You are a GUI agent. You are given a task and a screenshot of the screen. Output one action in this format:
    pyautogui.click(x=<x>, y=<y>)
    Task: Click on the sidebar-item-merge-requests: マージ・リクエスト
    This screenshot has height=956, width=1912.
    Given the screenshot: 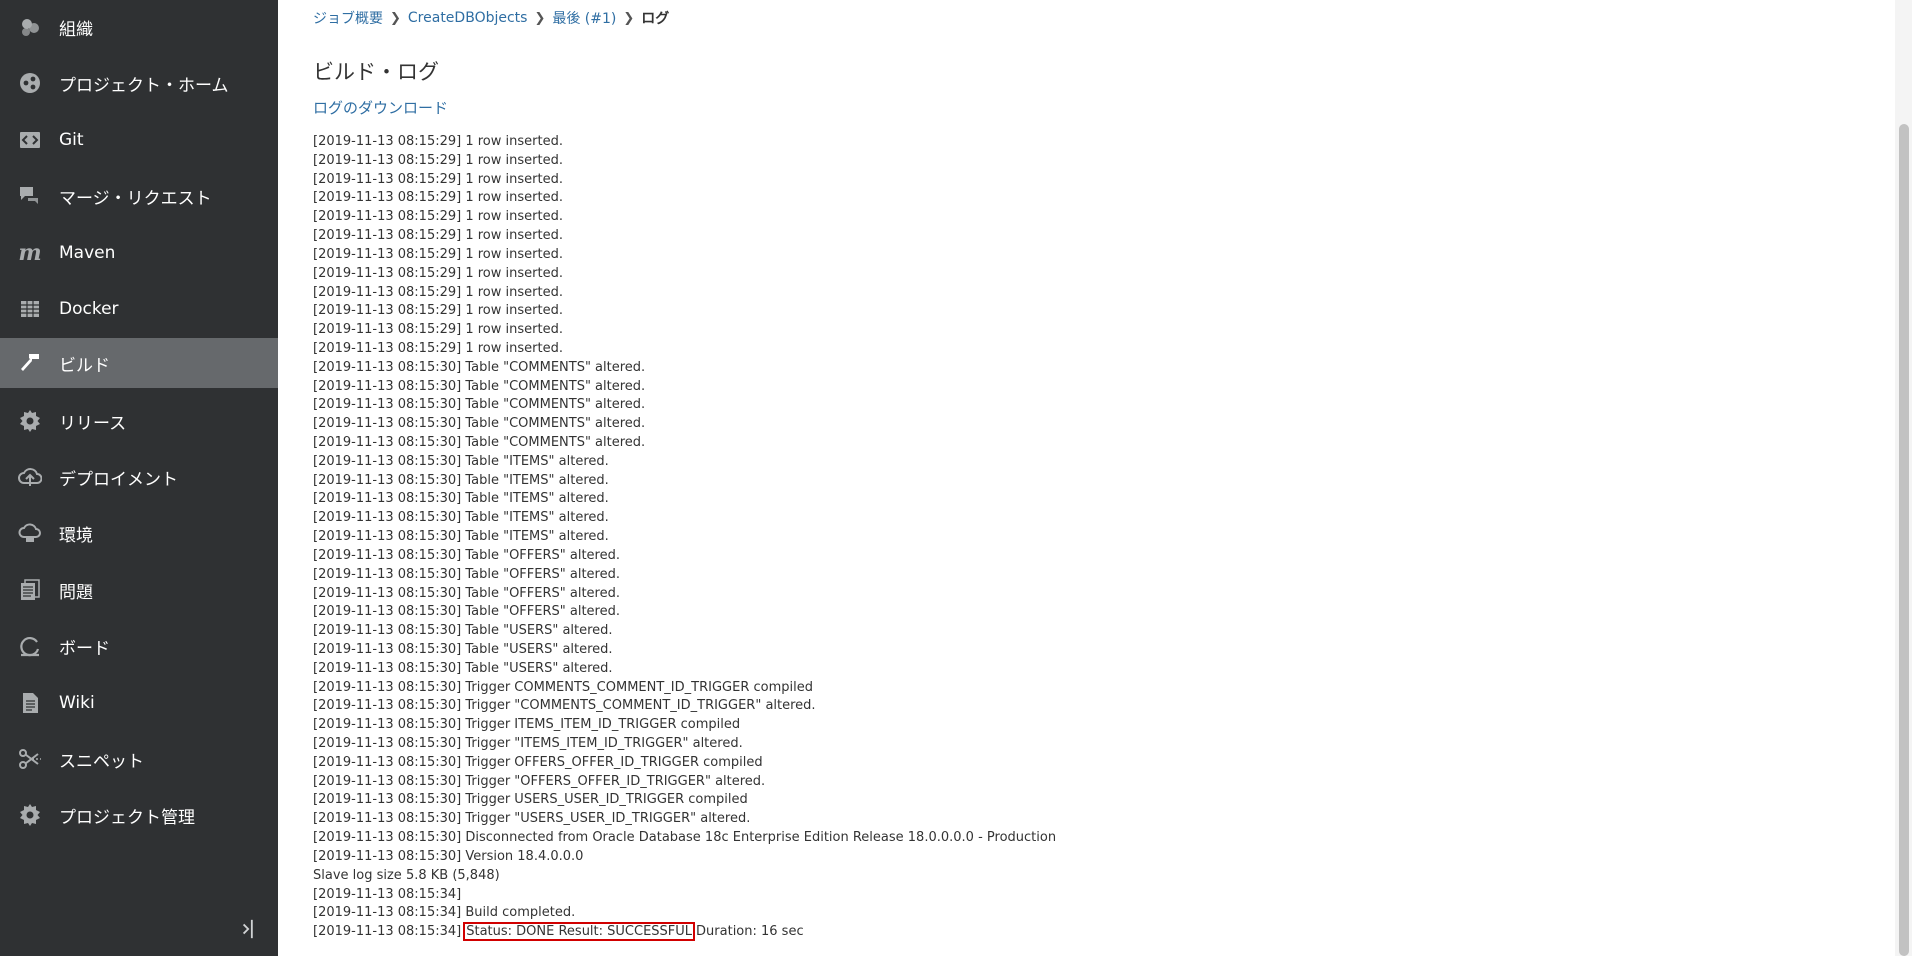 What is the action you would take?
    pyautogui.click(x=139, y=196)
    